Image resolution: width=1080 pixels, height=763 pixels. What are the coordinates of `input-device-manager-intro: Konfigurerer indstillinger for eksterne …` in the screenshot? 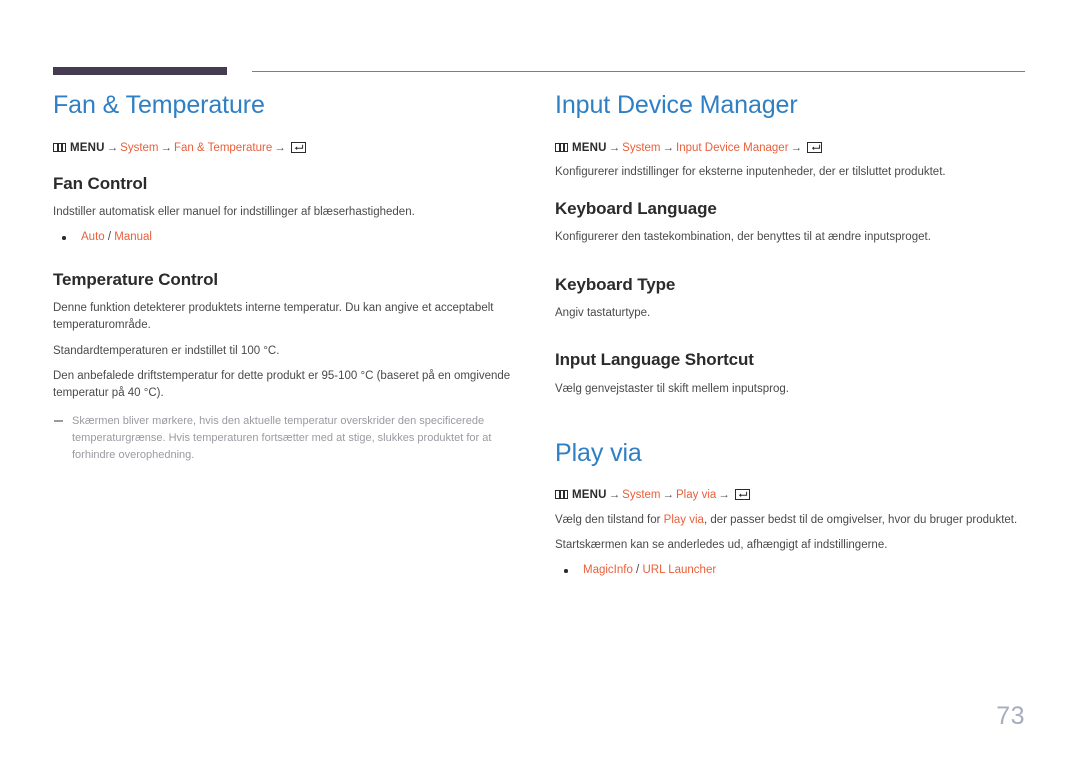 It's located at (750, 171).